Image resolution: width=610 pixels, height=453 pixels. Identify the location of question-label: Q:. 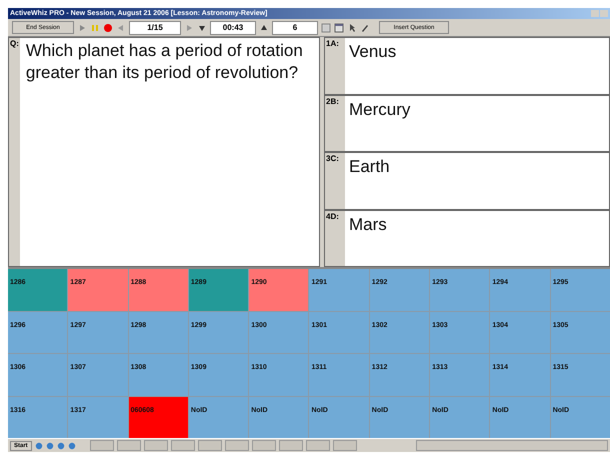
(14, 152).